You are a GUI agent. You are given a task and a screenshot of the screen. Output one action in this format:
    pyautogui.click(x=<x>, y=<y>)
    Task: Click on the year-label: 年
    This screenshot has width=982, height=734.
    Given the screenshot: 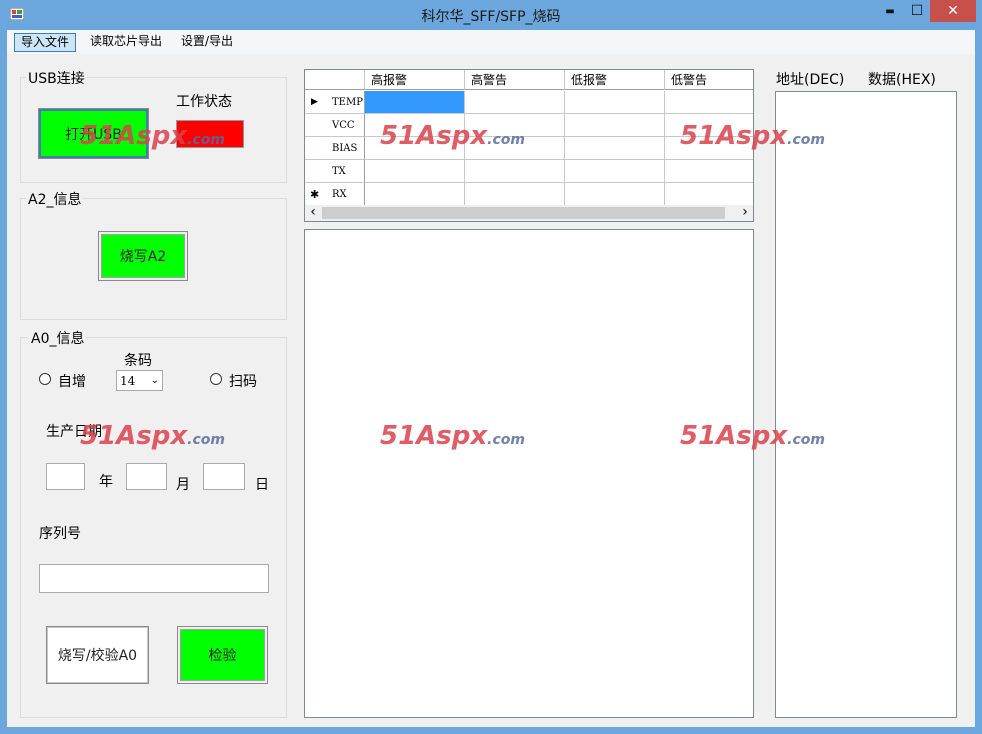 What is the action you would take?
    pyautogui.click(x=106, y=482)
    